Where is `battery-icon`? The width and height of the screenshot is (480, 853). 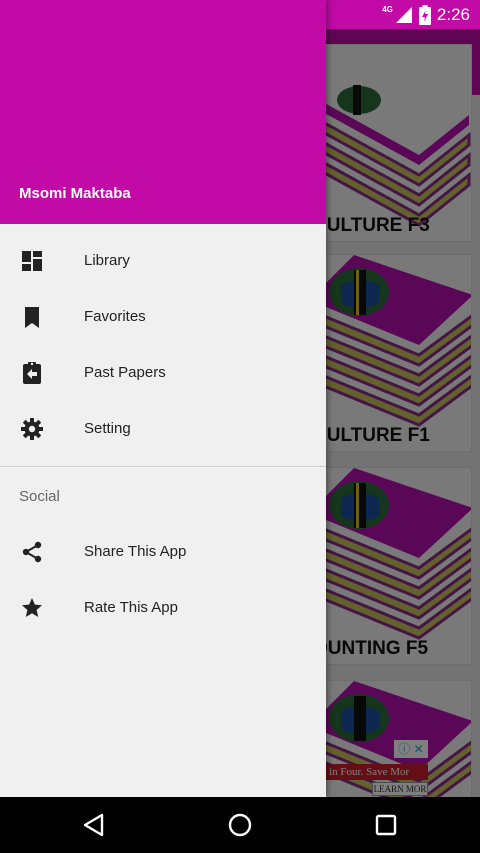 battery-icon is located at coordinates (424, 15).